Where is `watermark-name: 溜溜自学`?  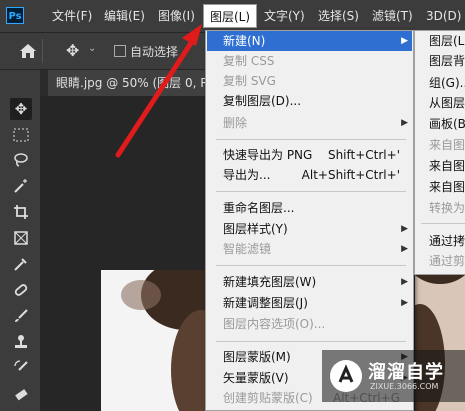 watermark-name: 溜溜自学 is located at coordinates (406, 372).